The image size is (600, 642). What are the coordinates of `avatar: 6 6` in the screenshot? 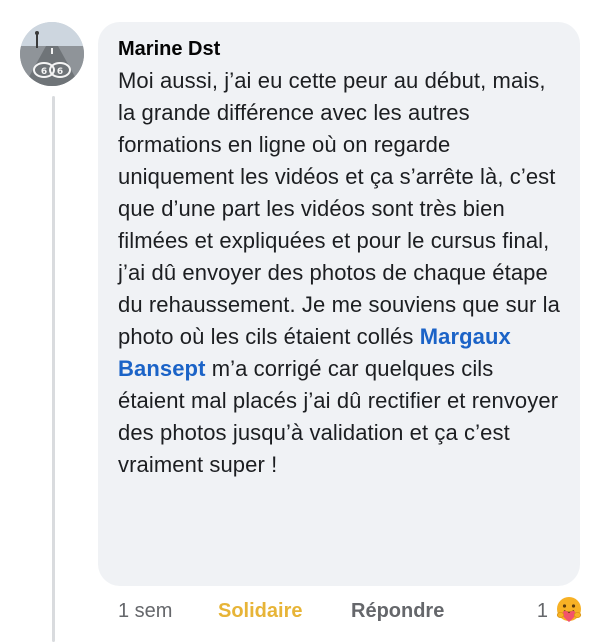 It's located at (52, 54).